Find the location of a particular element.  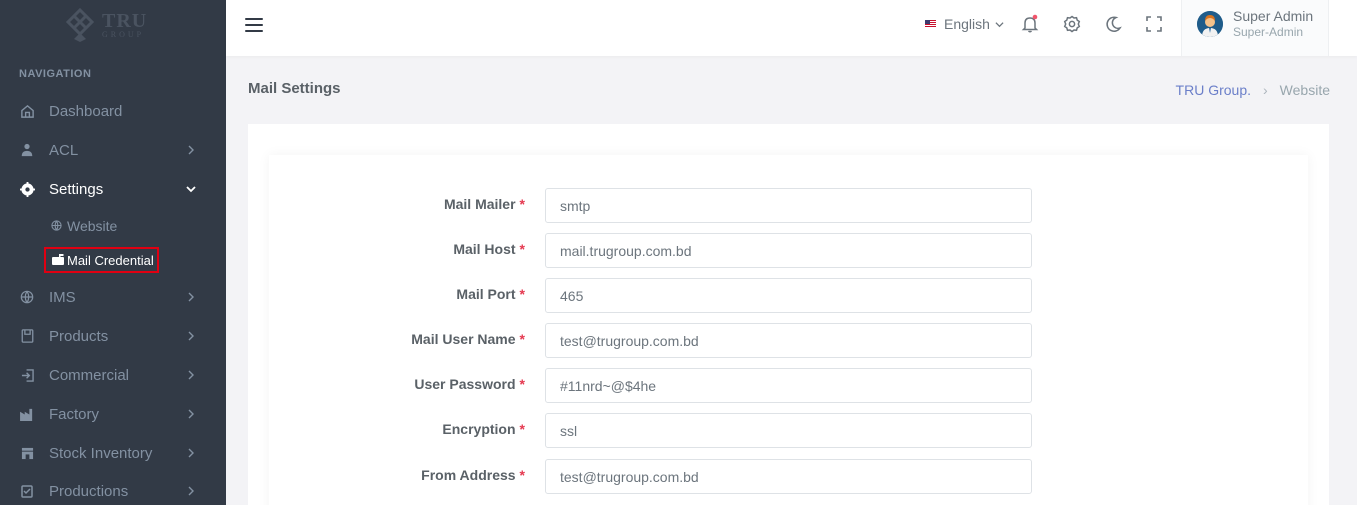

logo: TRU GROUP is located at coordinates (109, 25).